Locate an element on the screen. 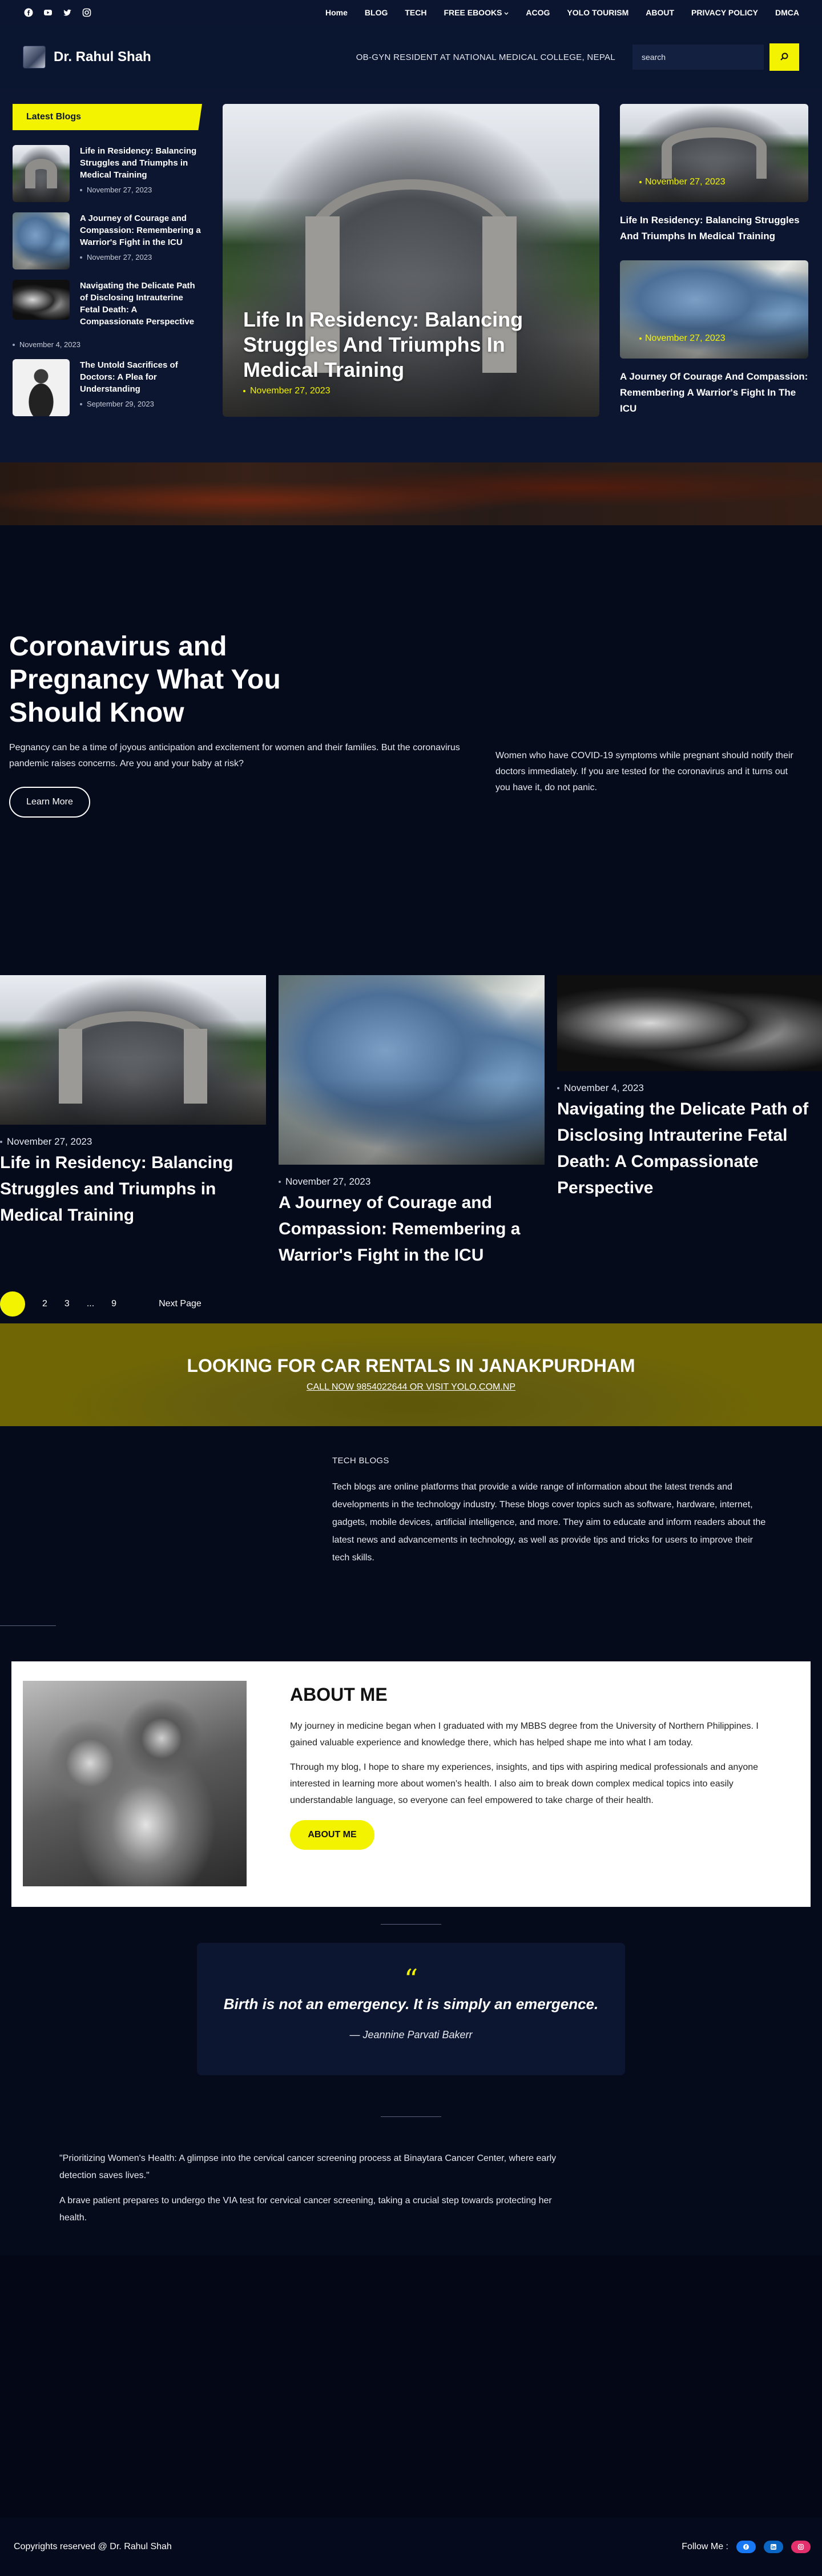 This screenshot has width=822, height=2576. next-page-link: Next Page is located at coordinates (180, 1304).